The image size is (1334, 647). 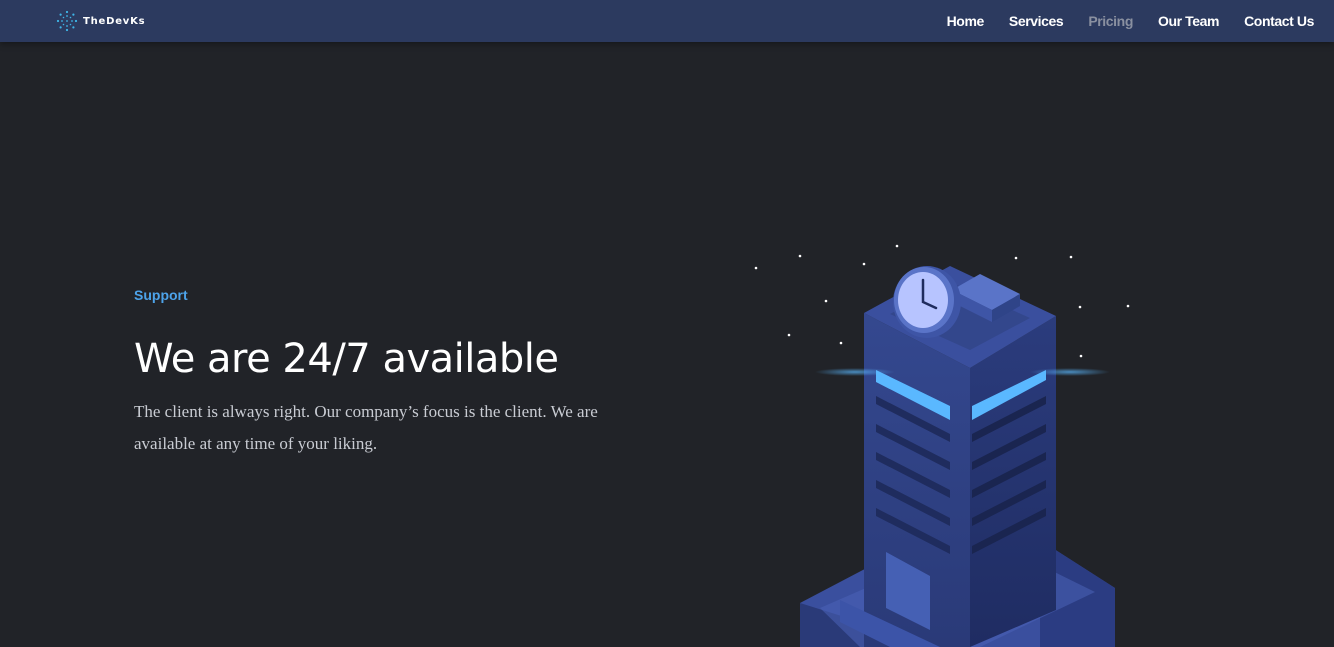 What do you see at coordinates (161, 295) in the screenshot?
I see `section-eyebrow: Support` at bounding box center [161, 295].